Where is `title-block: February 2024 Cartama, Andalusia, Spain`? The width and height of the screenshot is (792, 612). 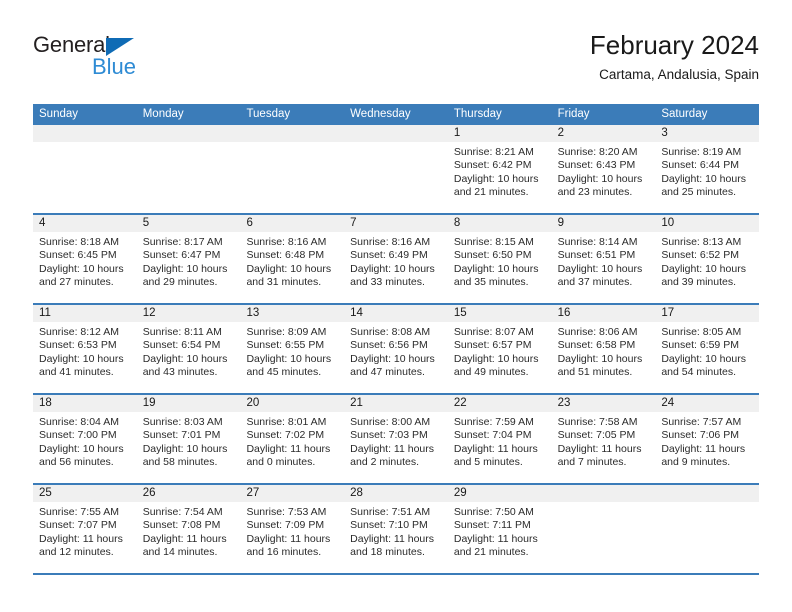
title-block: February 2024 Cartama, Andalusia, Spain is located at coordinates (674, 57).